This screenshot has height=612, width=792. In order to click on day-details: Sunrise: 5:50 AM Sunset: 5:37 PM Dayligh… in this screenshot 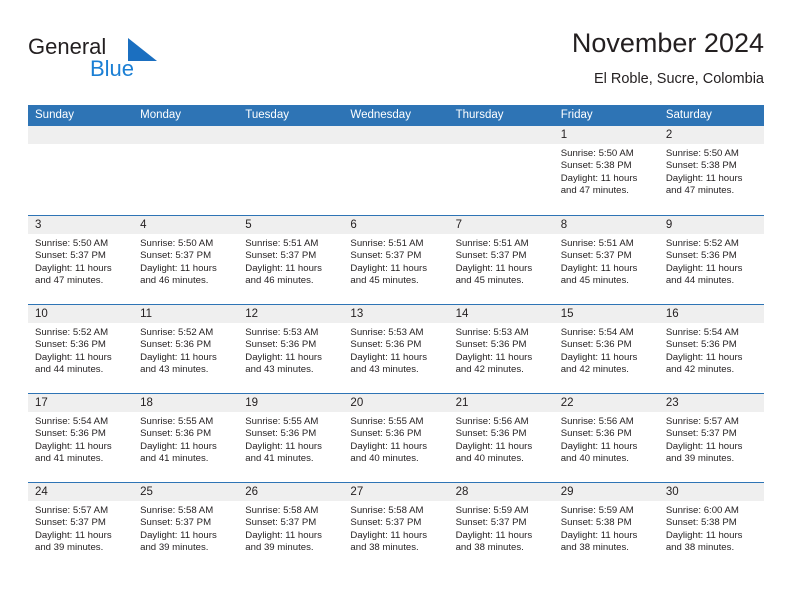, I will do `click(185, 261)`.